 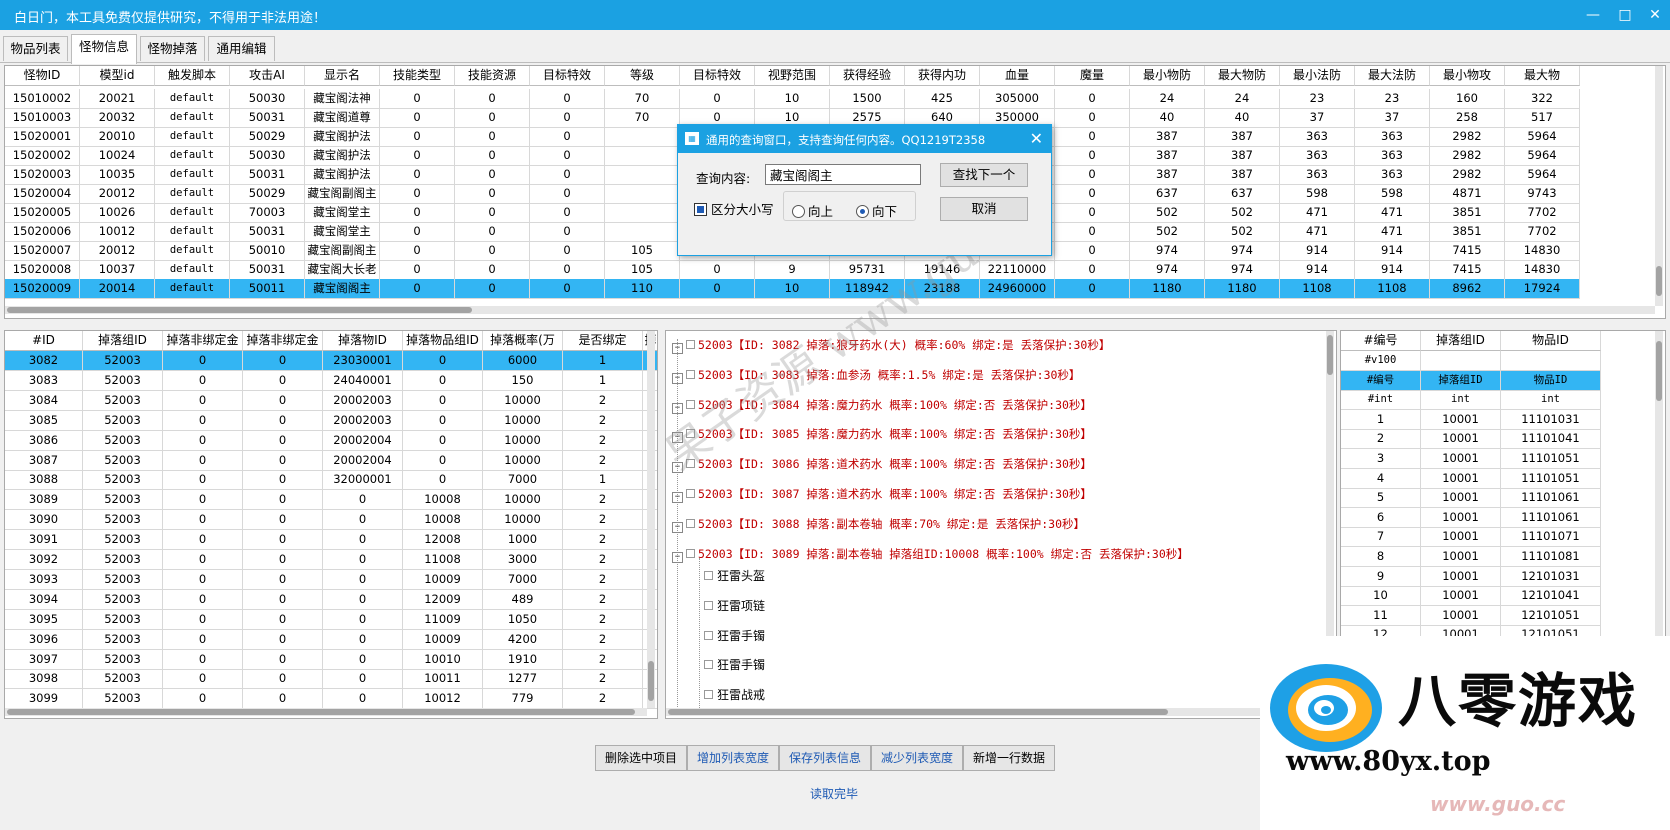 What do you see at coordinates (717, 76) in the screenshot?
I see `cell: 目标特效` at bounding box center [717, 76].